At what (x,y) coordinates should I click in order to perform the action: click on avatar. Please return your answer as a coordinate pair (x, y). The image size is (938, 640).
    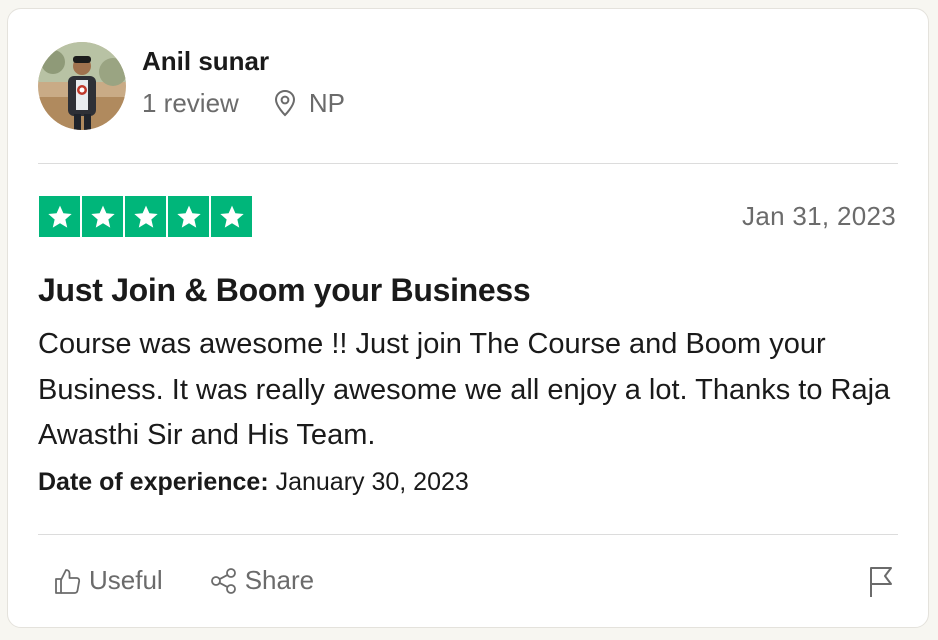
    Looking at the image, I should click on (82, 86).